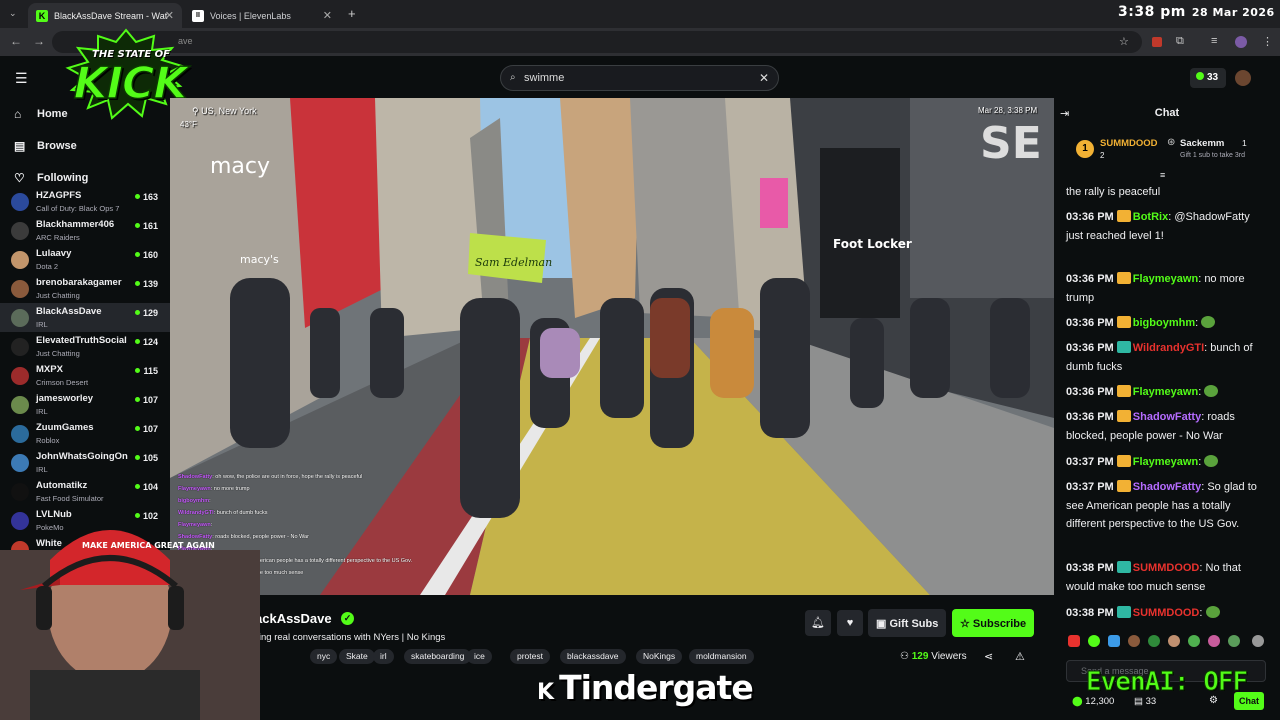 The image size is (1280, 720). Describe the element at coordinates (993, 623) in the screenshot. I see `subscribe-button: ☆ Subscribe` at that location.